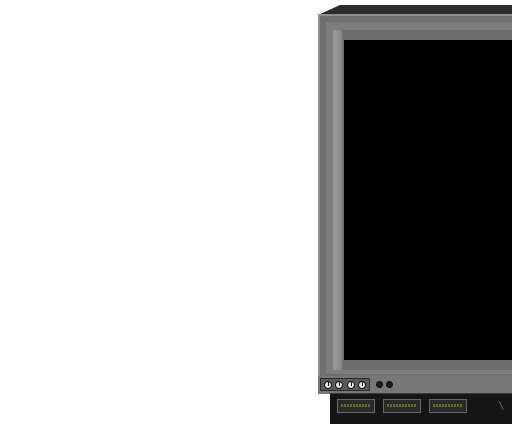 This screenshot has height=424, width=512. I want to click on corner-glyph: \, so click(501, 405).